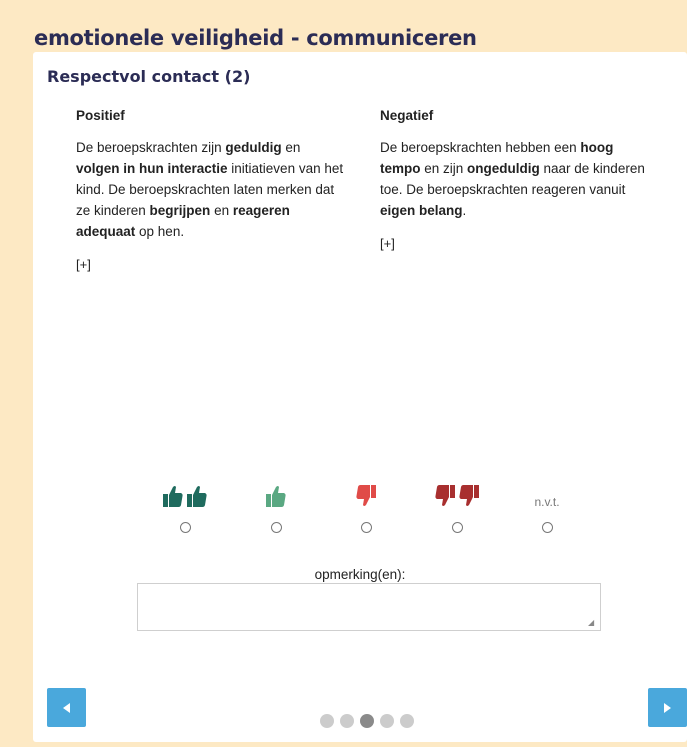 This screenshot has height=747, width=687. Describe the element at coordinates (547, 527) in the screenshot. I see `rating-radio-nvt` at that location.